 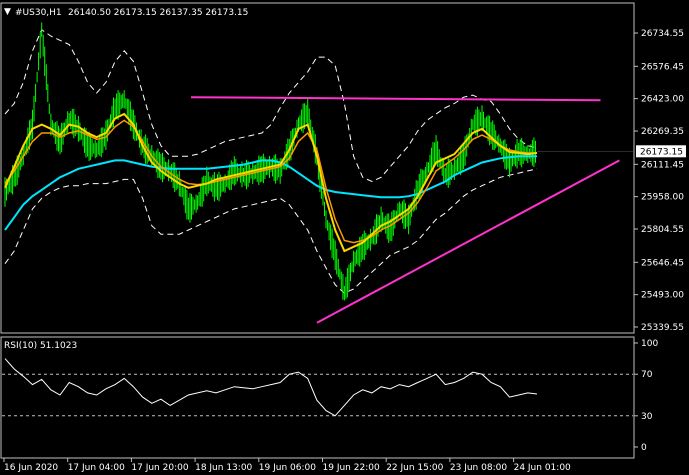 I want to click on current-price-value: 26173.15, so click(x=661, y=152).